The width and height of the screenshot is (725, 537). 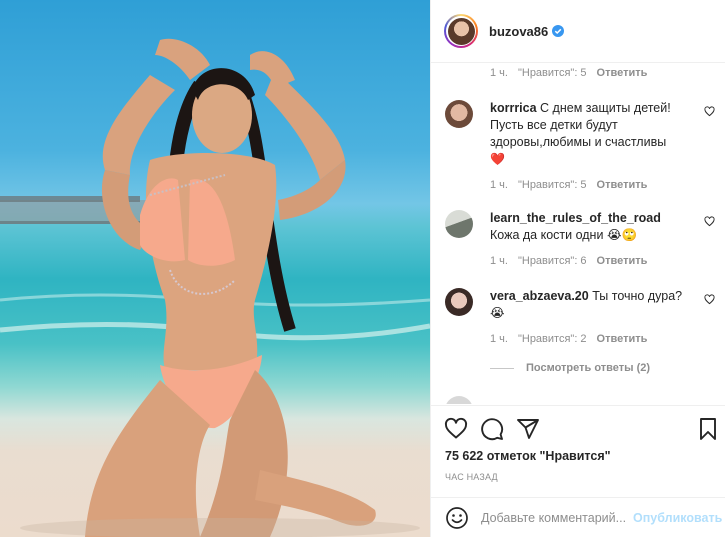 What do you see at coordinates (457, 518) in the screenshot?
I see `smiley-icon` at bounding box center [457, 518].